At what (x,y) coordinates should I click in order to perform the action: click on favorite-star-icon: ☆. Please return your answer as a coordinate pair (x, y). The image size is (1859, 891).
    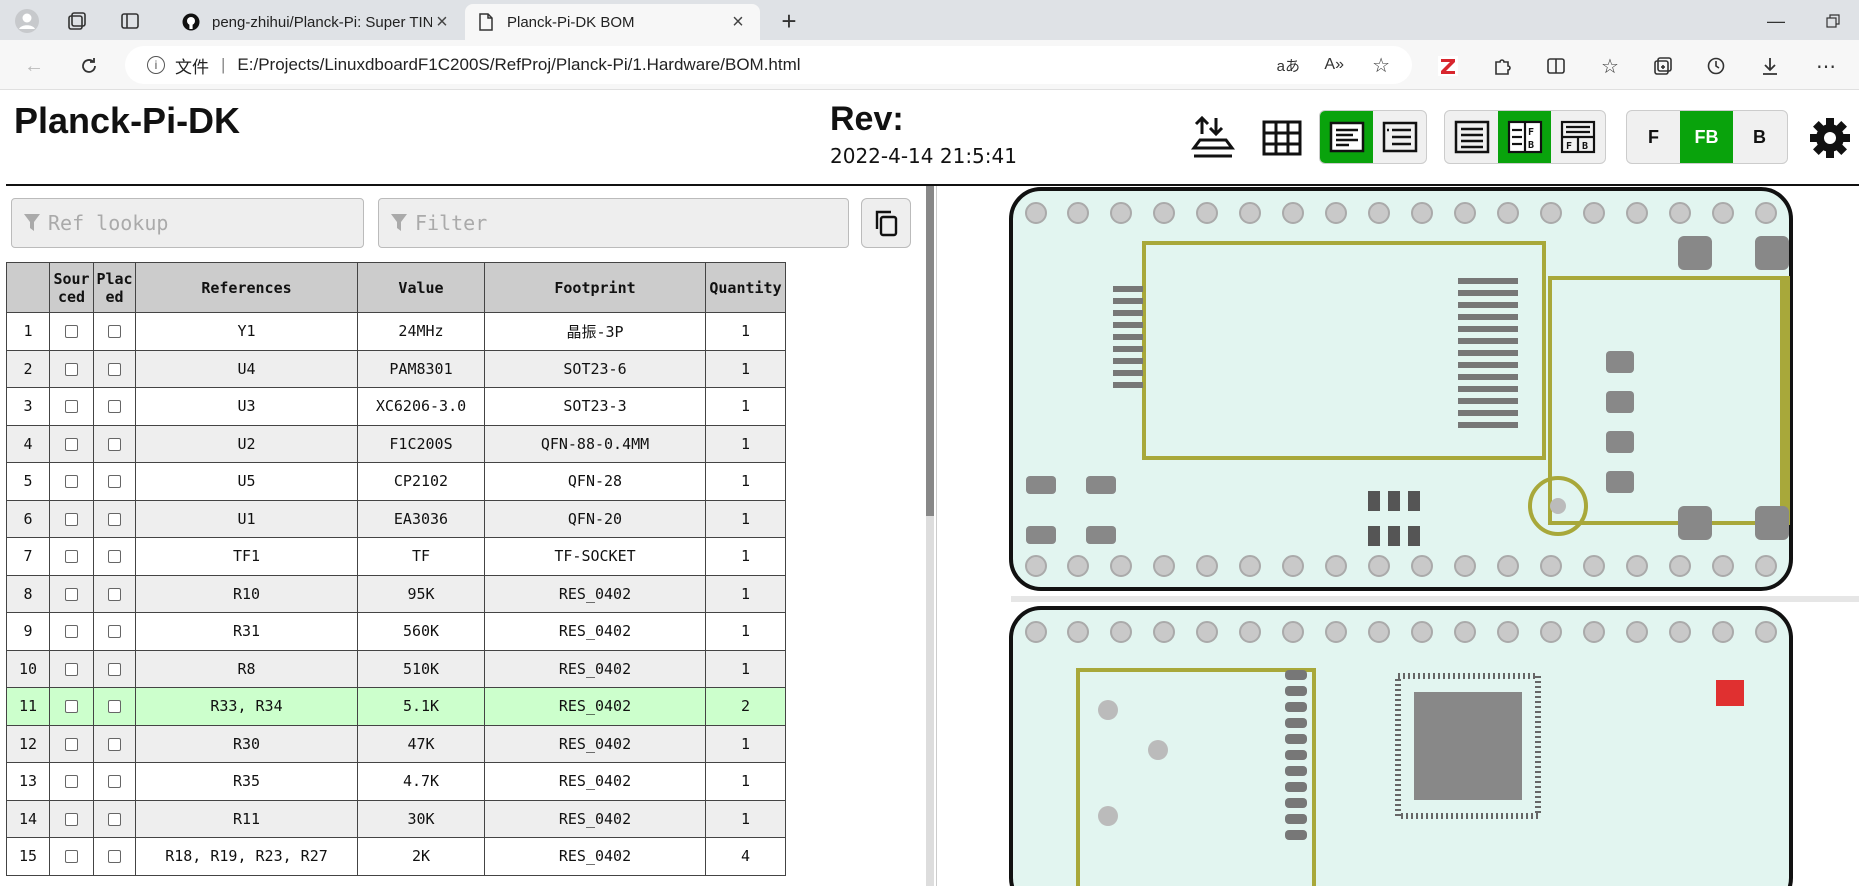
    Looking at the image, I should click on (1381, 65).